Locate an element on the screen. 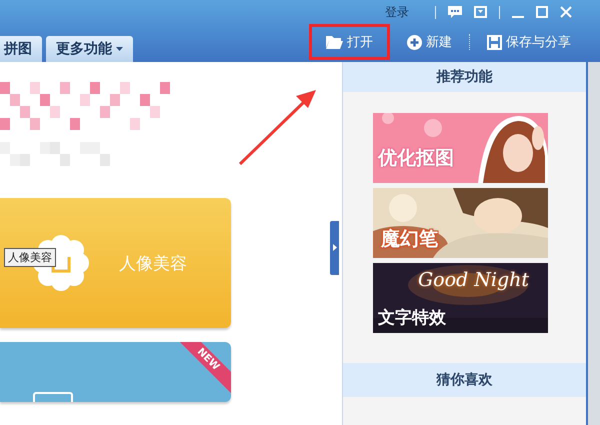  toolbar-button: 打开 is located at coordinates (349, 42).